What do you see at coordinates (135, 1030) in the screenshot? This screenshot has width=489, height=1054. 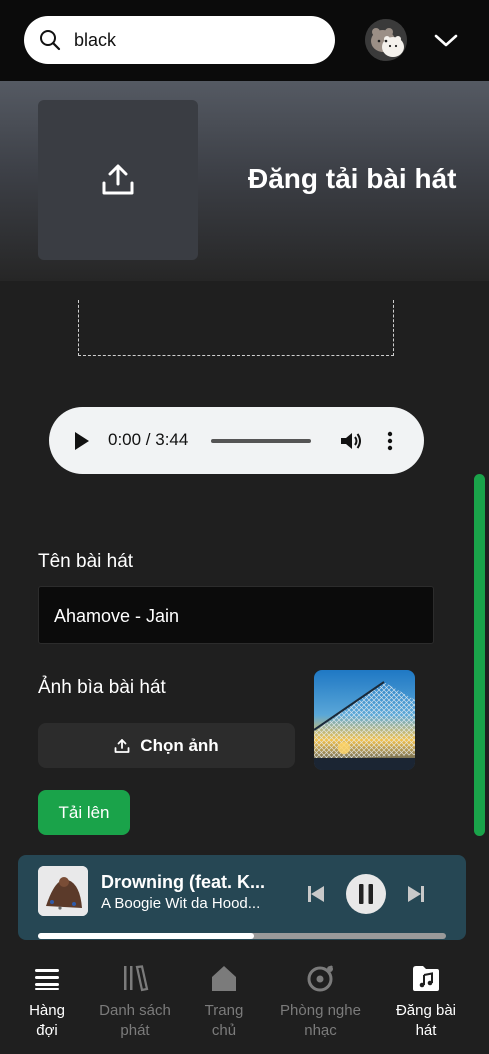 I see `nav-label: phát` at bounding box center [135, 1030].